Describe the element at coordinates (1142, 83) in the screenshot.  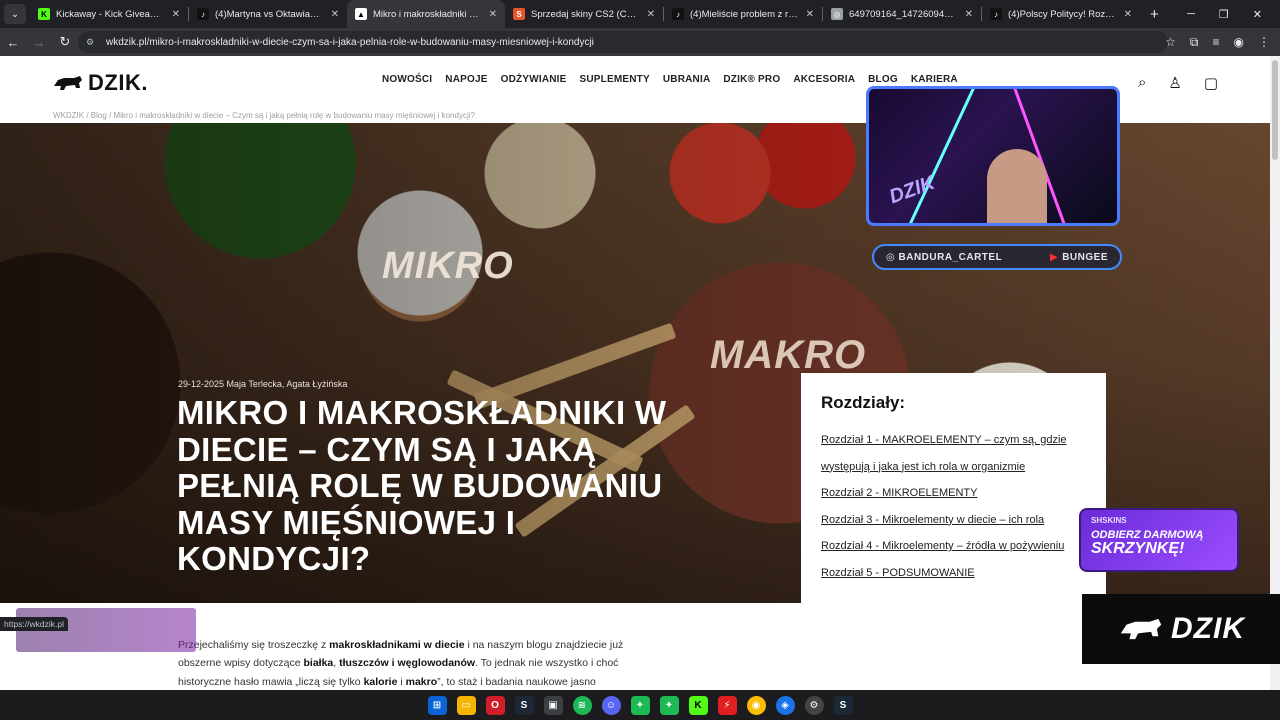
I see `search-icon: ⌕` at that location.